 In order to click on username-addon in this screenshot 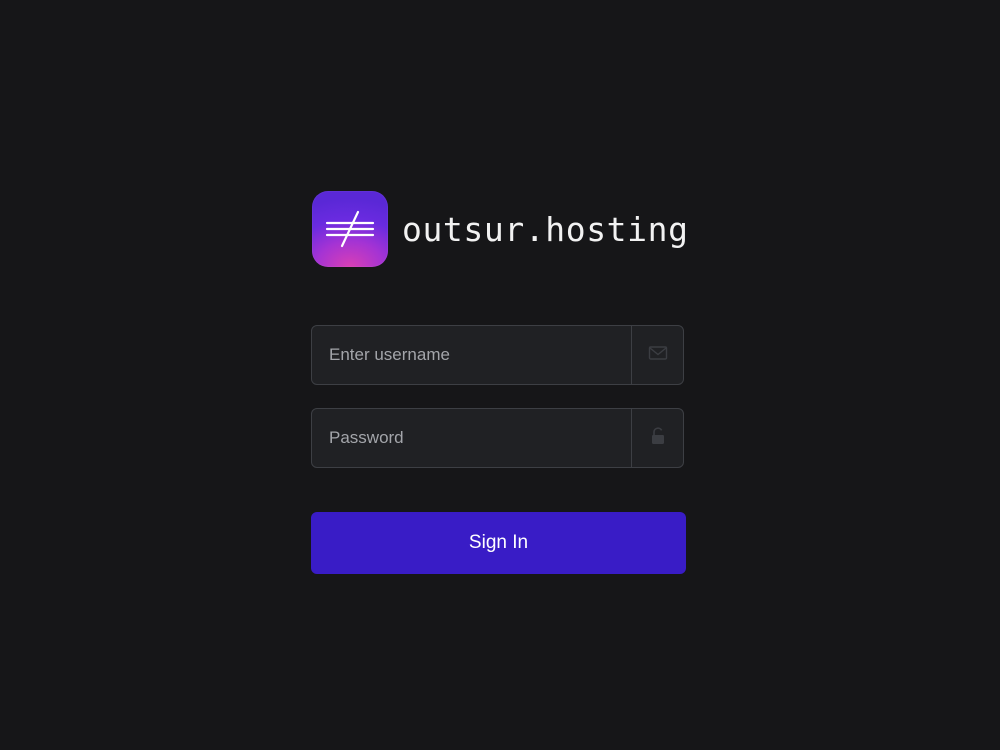, I will do `click(657, 355)`.